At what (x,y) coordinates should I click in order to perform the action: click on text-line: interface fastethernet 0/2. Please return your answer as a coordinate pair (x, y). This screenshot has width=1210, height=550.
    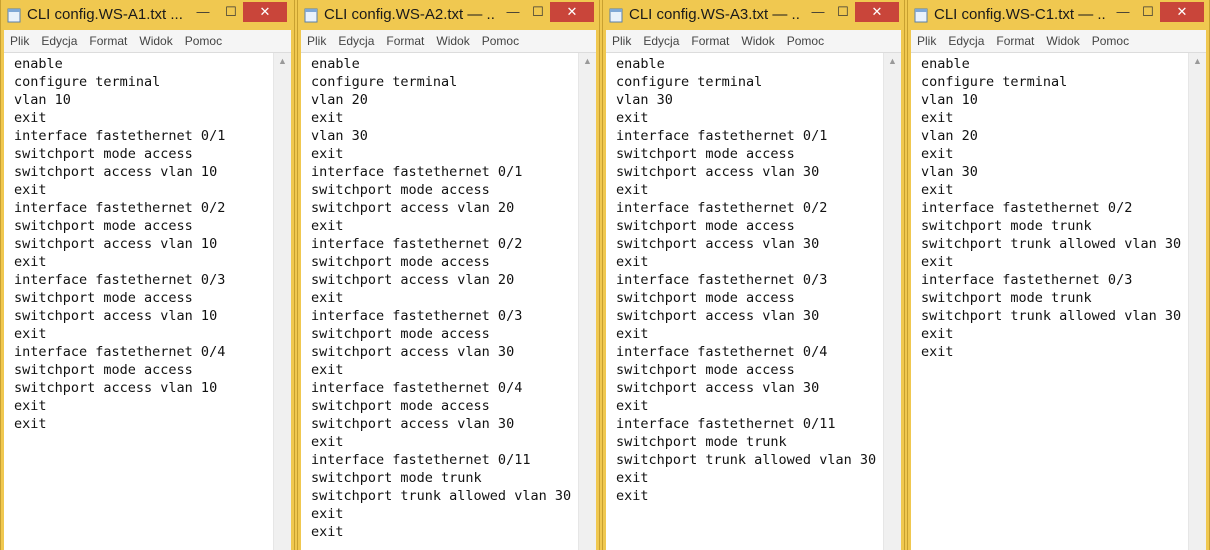
    Looking at the image, I should click on (722, 208).